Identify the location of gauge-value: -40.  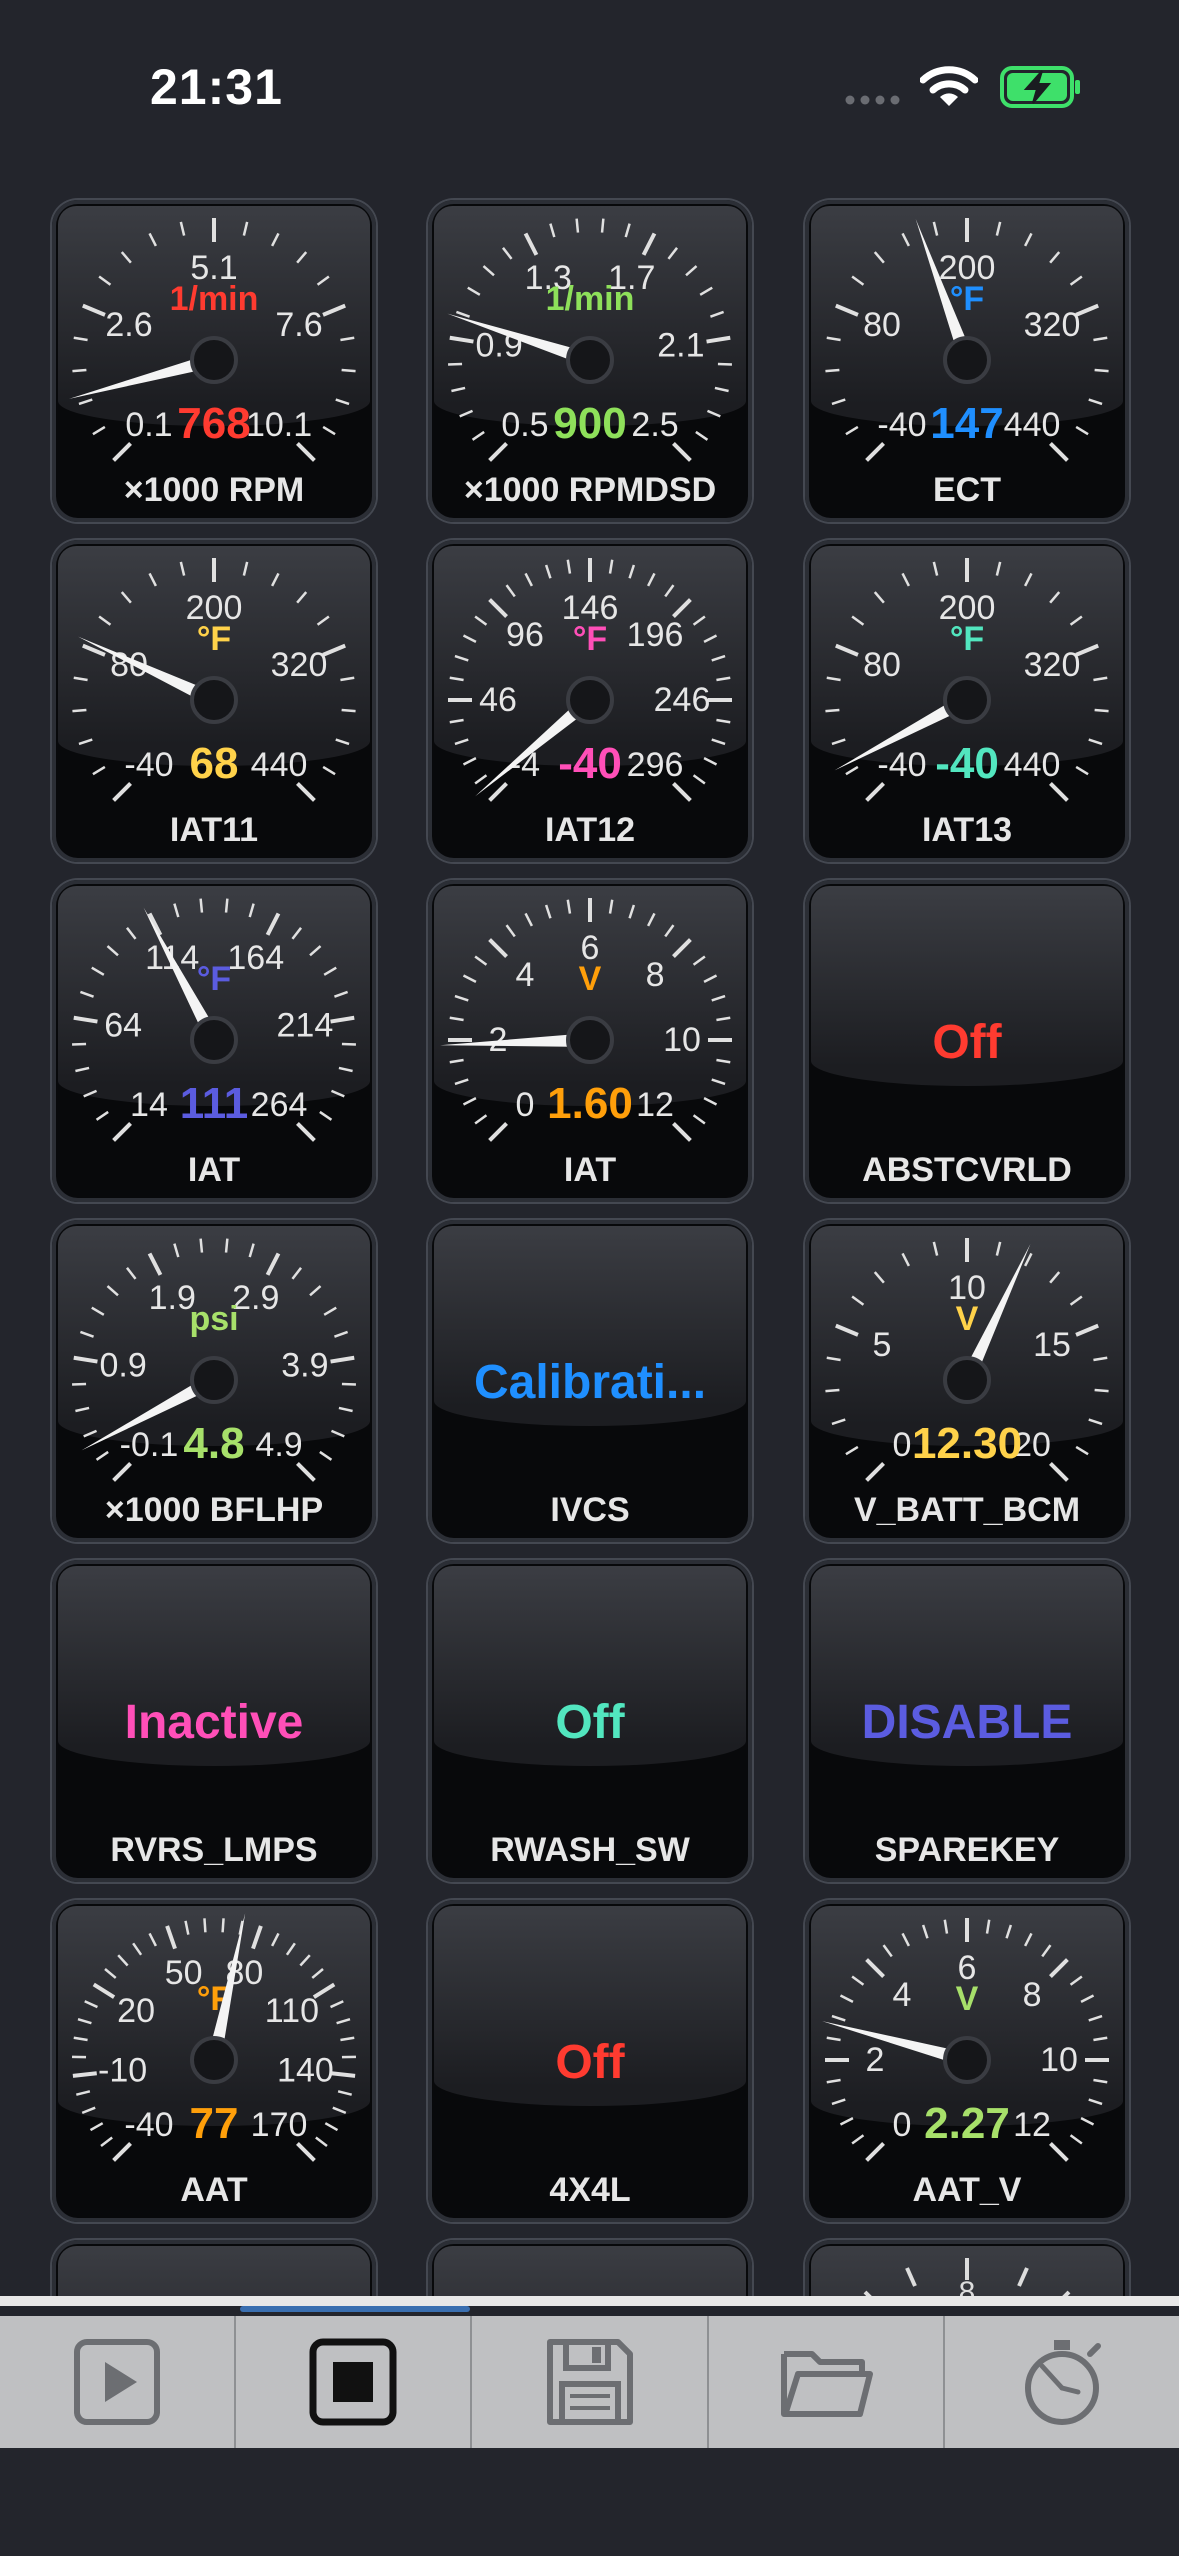
(590, 763).